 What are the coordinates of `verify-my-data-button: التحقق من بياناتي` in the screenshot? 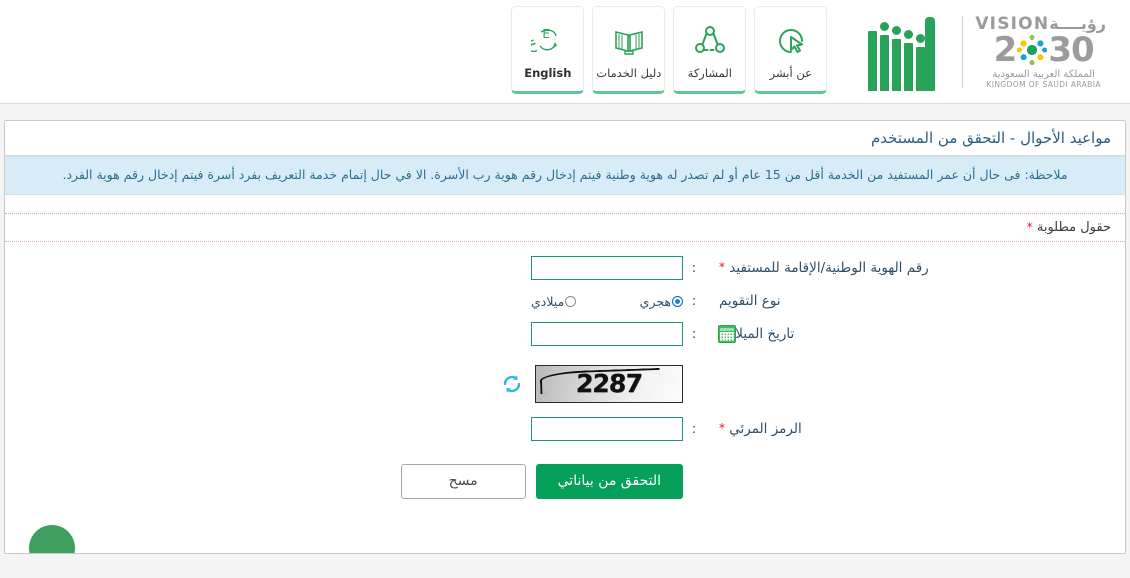 It's located at (609, 481).